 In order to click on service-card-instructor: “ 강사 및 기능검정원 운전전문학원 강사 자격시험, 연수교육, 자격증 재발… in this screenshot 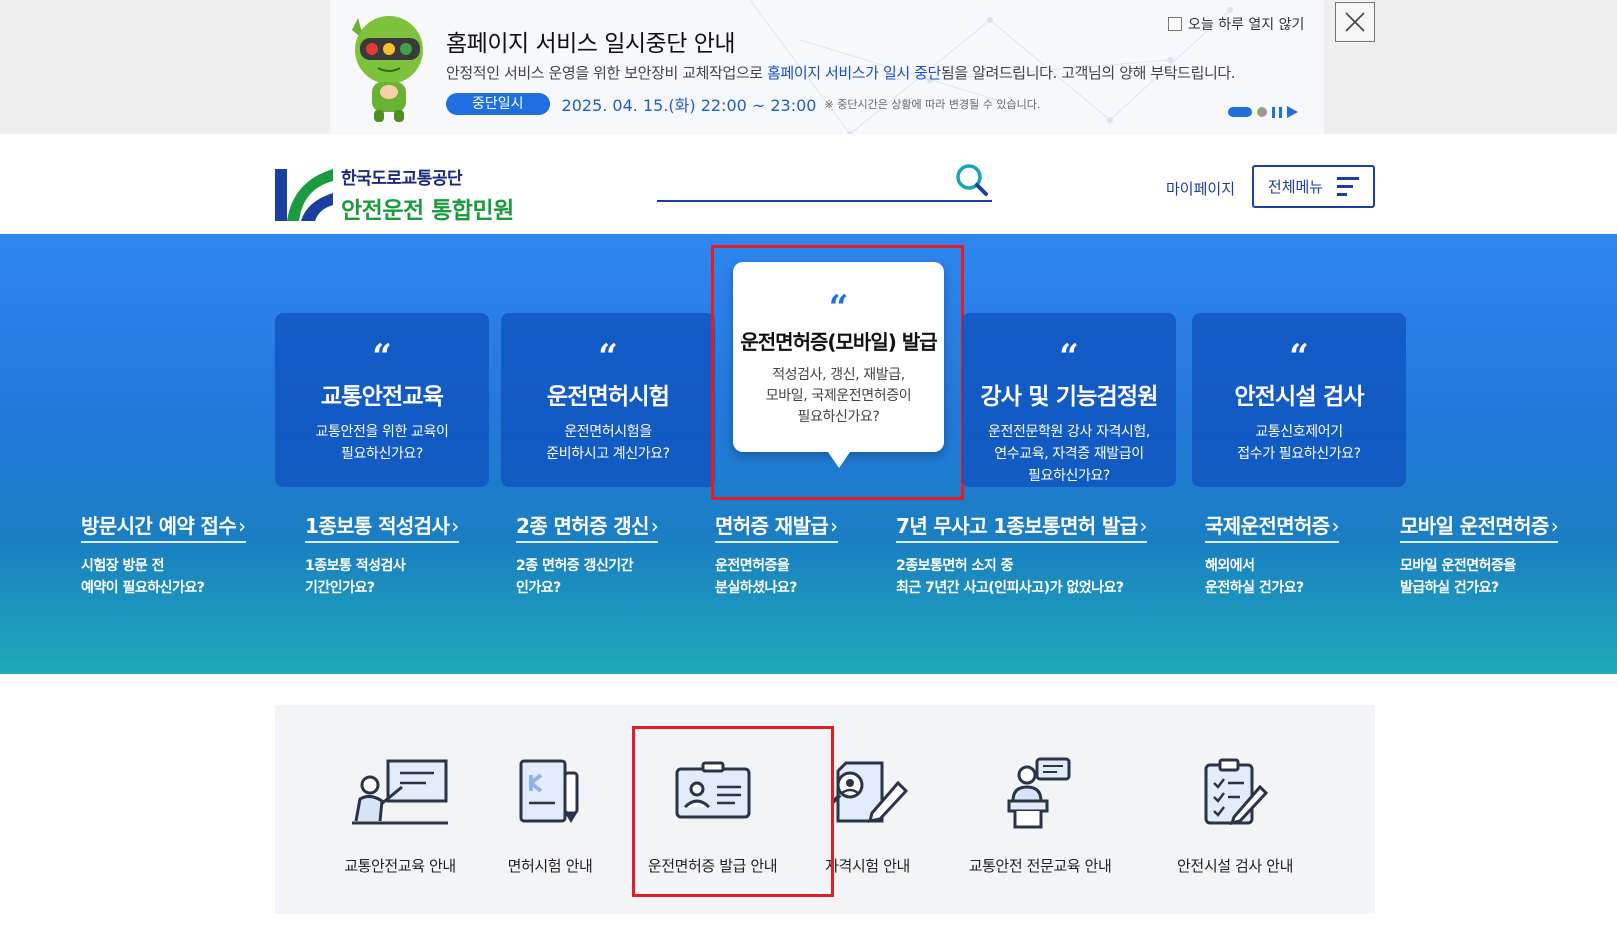, I will do `click(1069, 400)`.